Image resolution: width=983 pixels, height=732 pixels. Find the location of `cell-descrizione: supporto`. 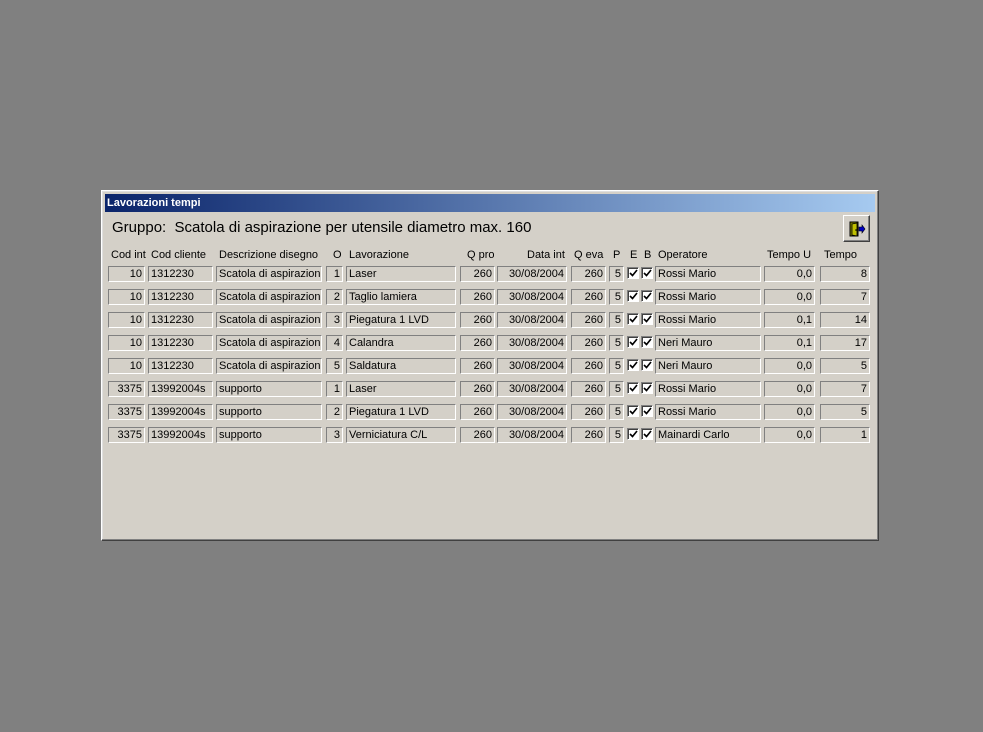

cell-descrizione: supporto is located at coordinates (269, 389).